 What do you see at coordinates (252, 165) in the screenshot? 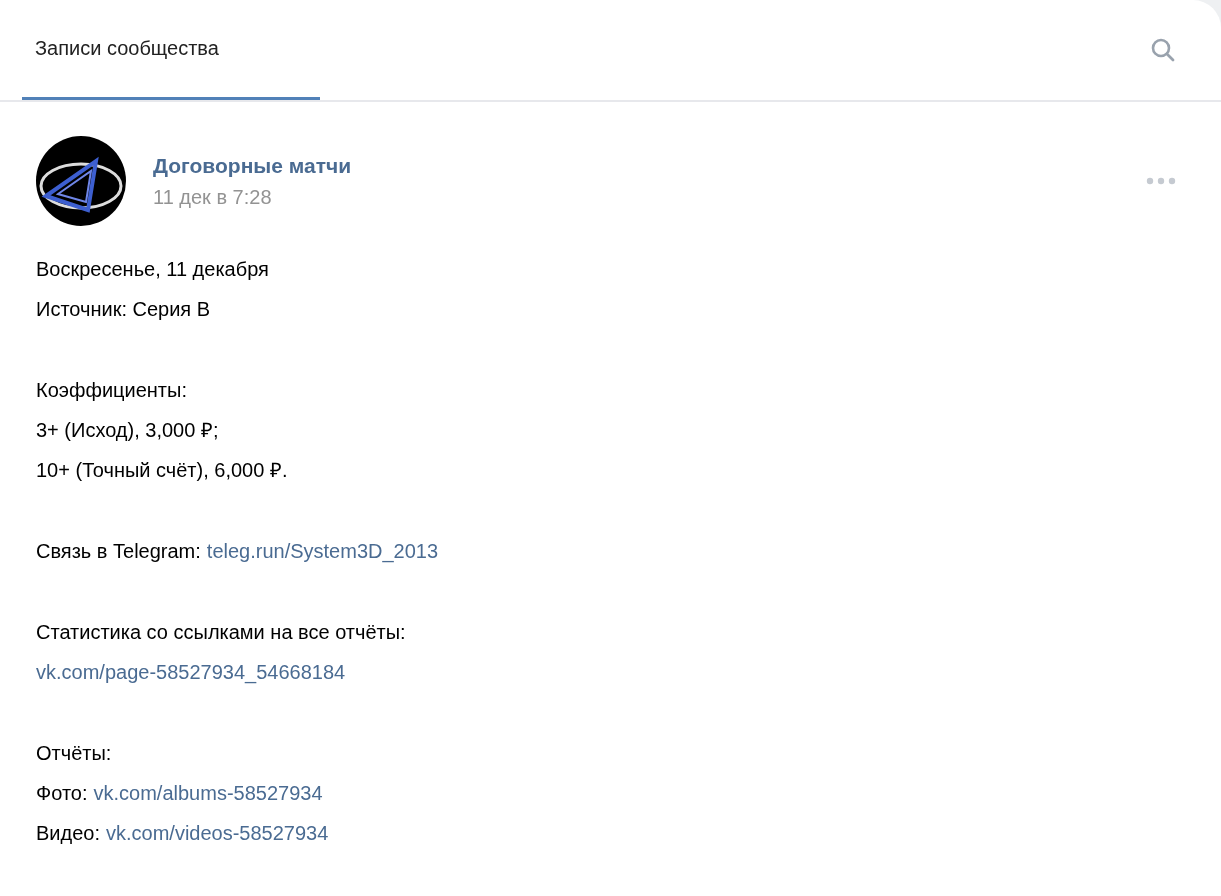
I see `author-link: Договорные матчи` at bounding box center [252, 165].